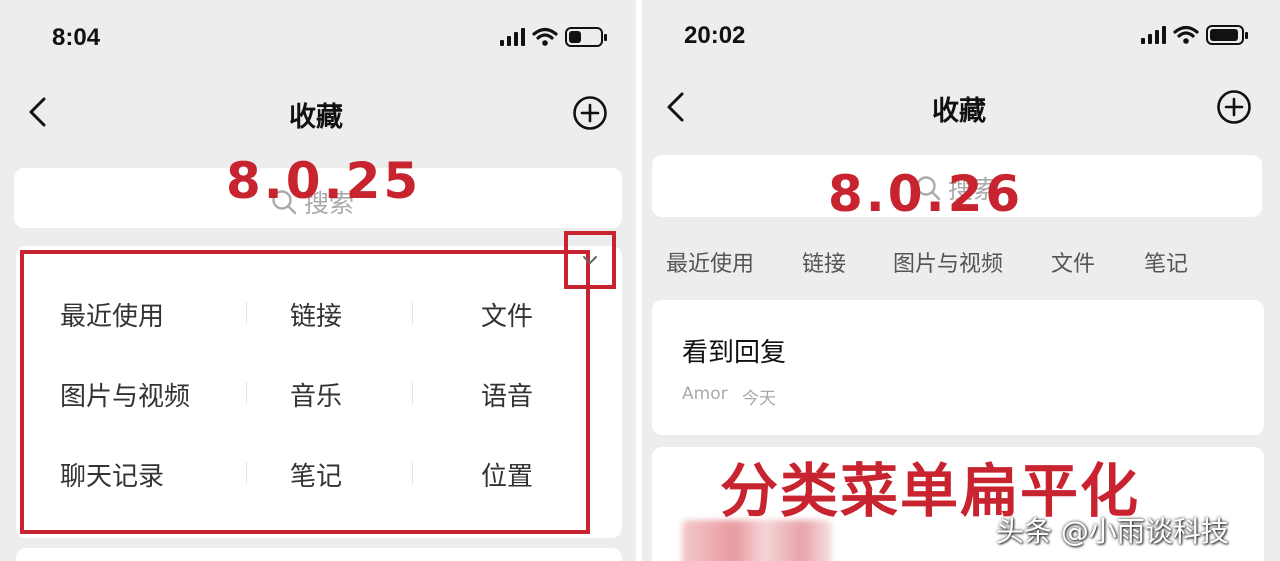 The width and height of the screenshot is (1280, 561). I want to click on tab-links: 链接, so click(824, 262).